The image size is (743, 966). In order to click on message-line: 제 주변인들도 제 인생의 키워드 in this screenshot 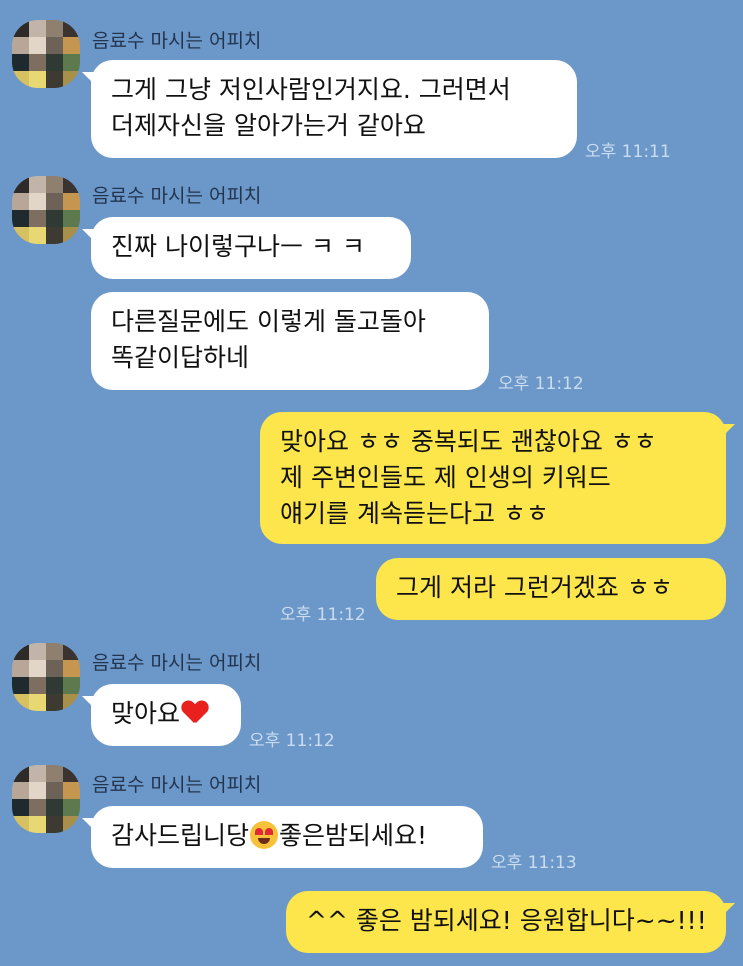, I will do `click(445, 477)`.